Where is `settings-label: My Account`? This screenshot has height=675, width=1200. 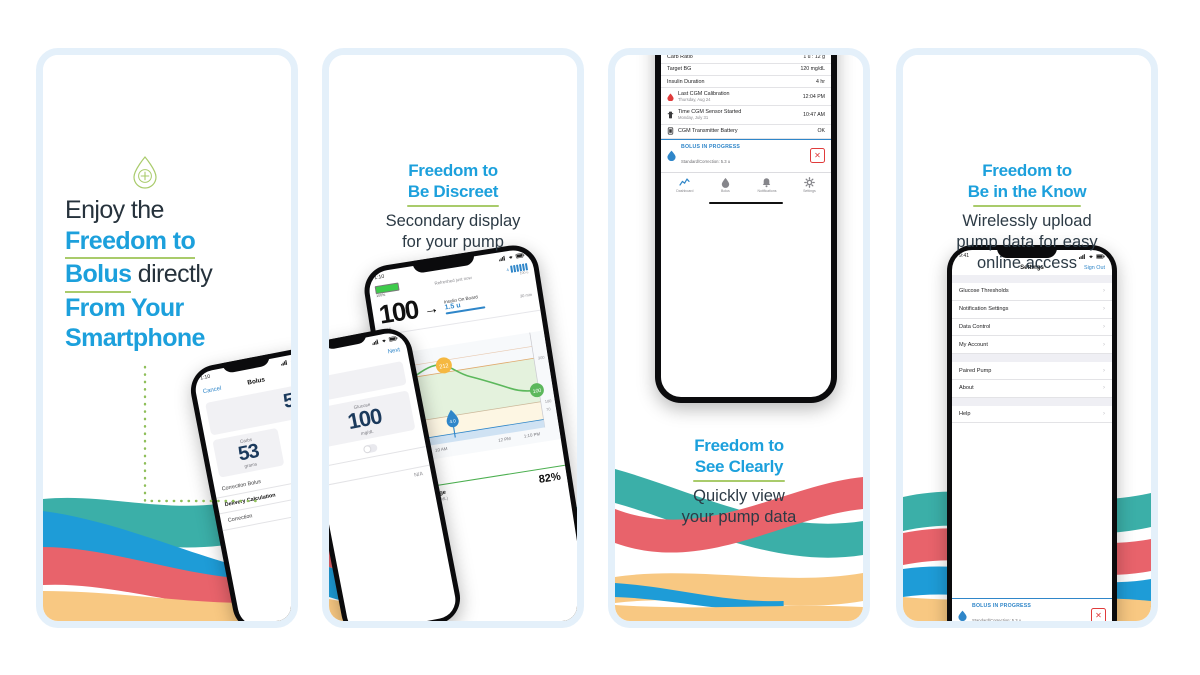 settings-label: My Account is located at coordinates (973, 344).